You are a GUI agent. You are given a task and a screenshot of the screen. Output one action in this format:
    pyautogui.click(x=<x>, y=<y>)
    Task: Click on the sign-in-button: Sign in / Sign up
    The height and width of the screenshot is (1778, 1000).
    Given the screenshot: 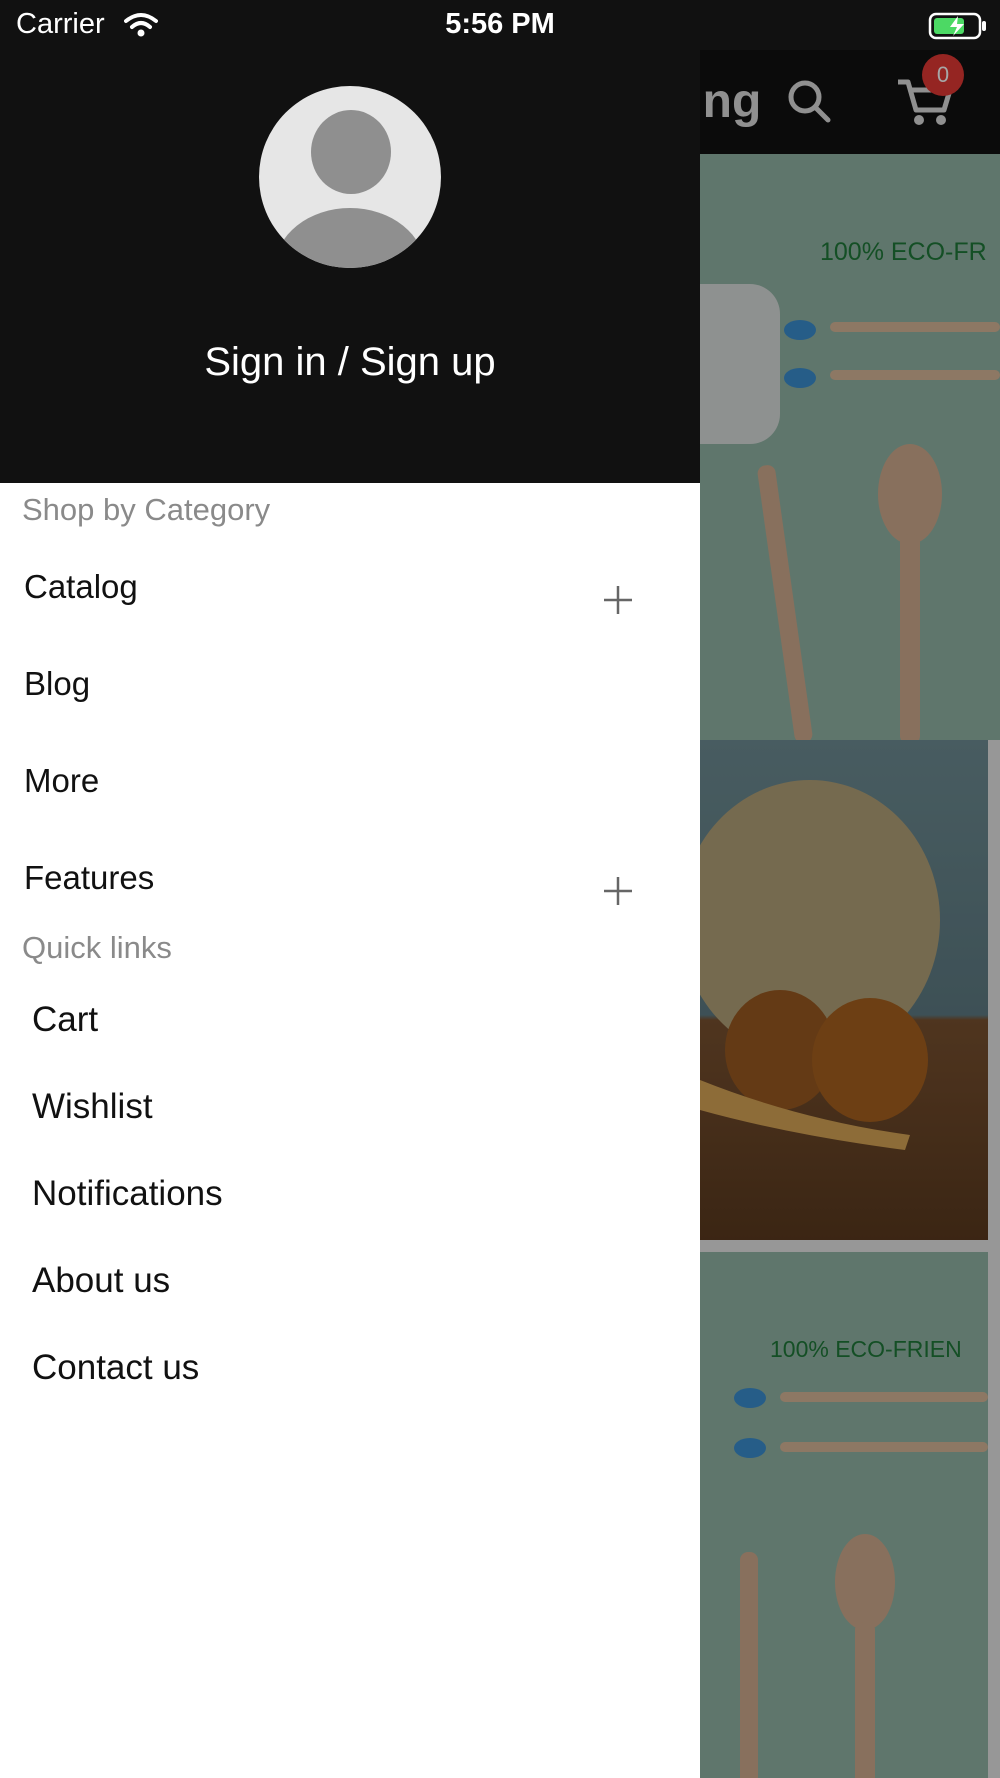 What is the action you would take?
    pyautogui.click(x=350, y=362)
    